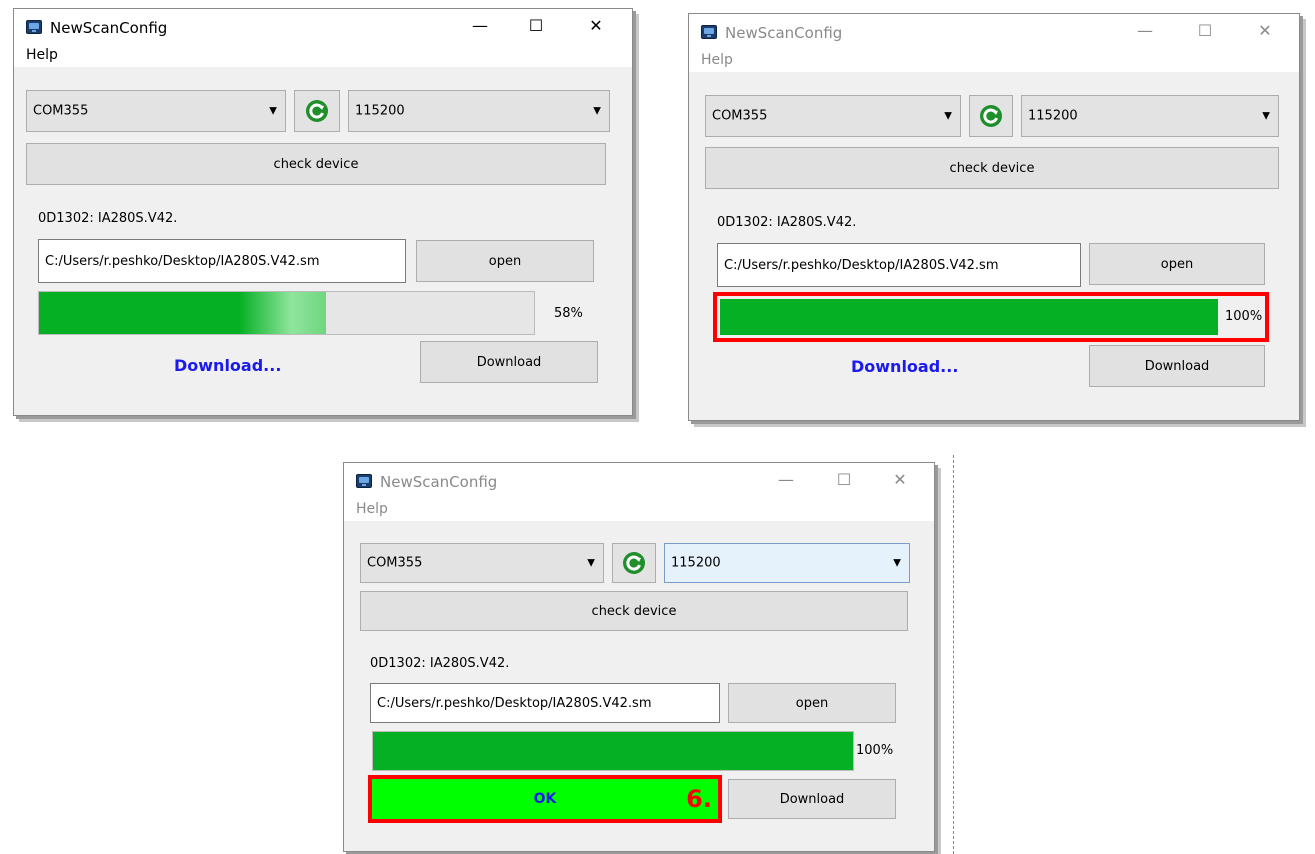  I want to click on step-number: 6., so click(699, 799).